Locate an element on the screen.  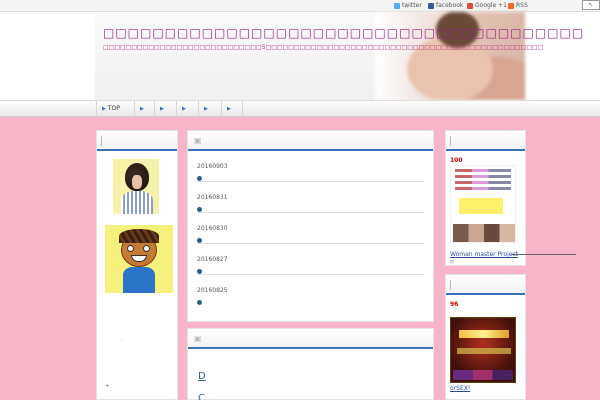
post-item: 20160825 is located at coordinates (310, 290).